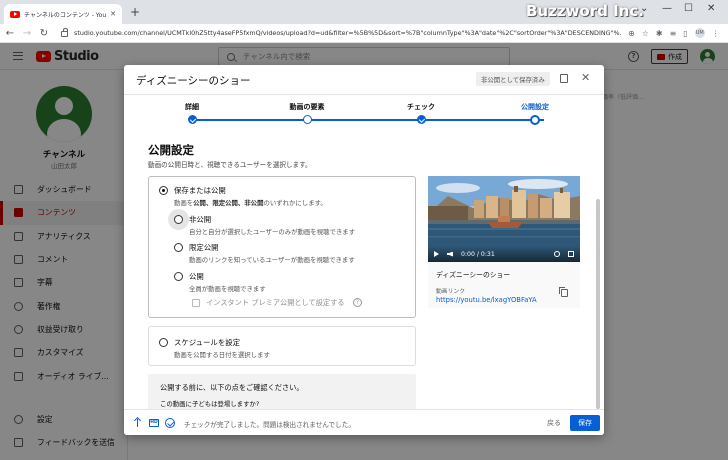 The image size is (728, 460). Describe the element at coordinates (473, 275) in the screenshot. I see `video-title: ディズニーシーのショー` at that location.